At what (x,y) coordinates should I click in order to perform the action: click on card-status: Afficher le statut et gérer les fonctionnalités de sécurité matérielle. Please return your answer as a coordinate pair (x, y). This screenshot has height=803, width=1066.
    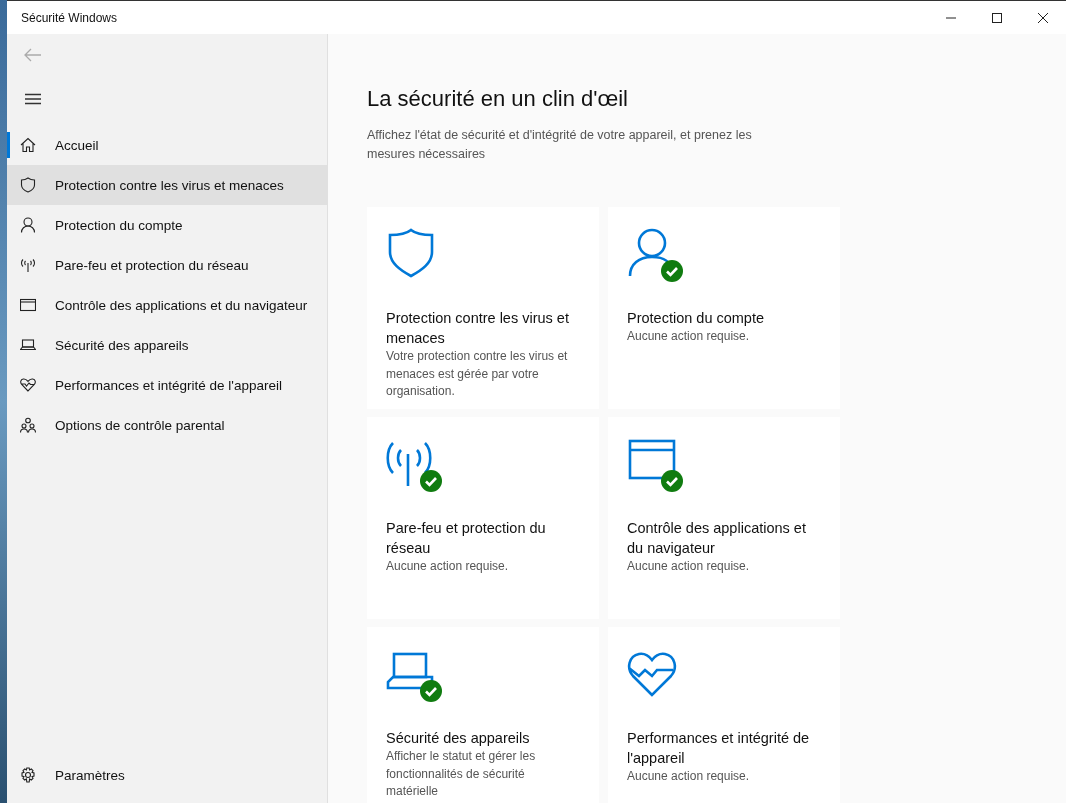
    Looking at the image, I should click on (461, 774).